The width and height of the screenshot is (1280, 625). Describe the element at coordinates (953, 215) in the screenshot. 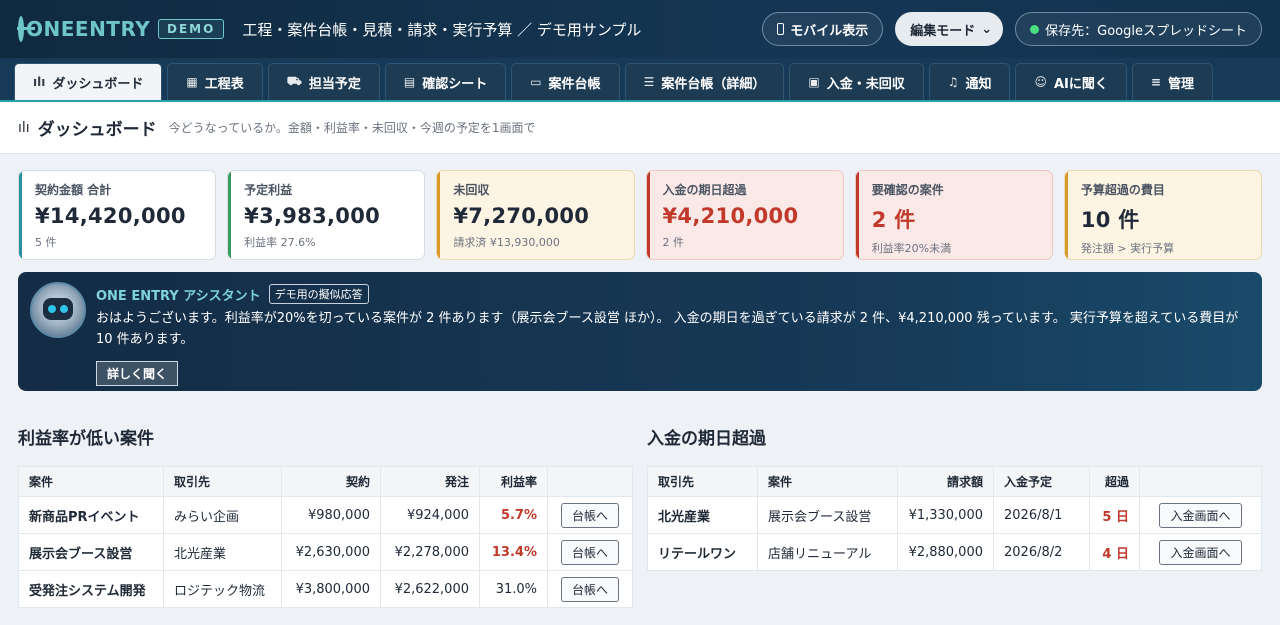

I see `kpi-card: 要確認の案件 2 件利益率20%未満` at that location.